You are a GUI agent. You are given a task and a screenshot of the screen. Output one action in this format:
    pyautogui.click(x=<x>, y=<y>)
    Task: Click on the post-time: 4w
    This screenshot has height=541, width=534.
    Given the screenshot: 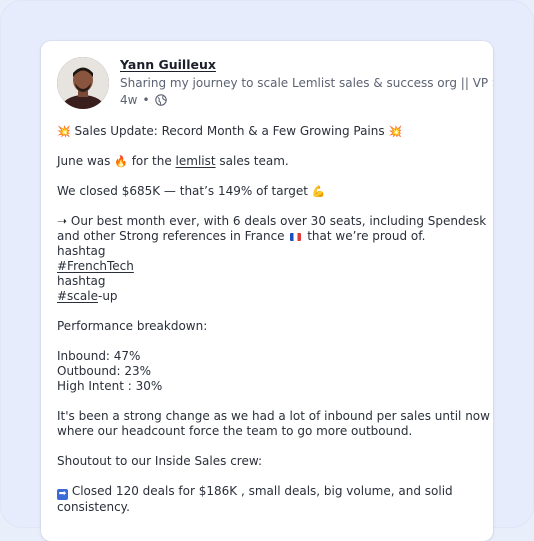 What is the action you would take?
    pyautogui.click(x=129, y=100)
    